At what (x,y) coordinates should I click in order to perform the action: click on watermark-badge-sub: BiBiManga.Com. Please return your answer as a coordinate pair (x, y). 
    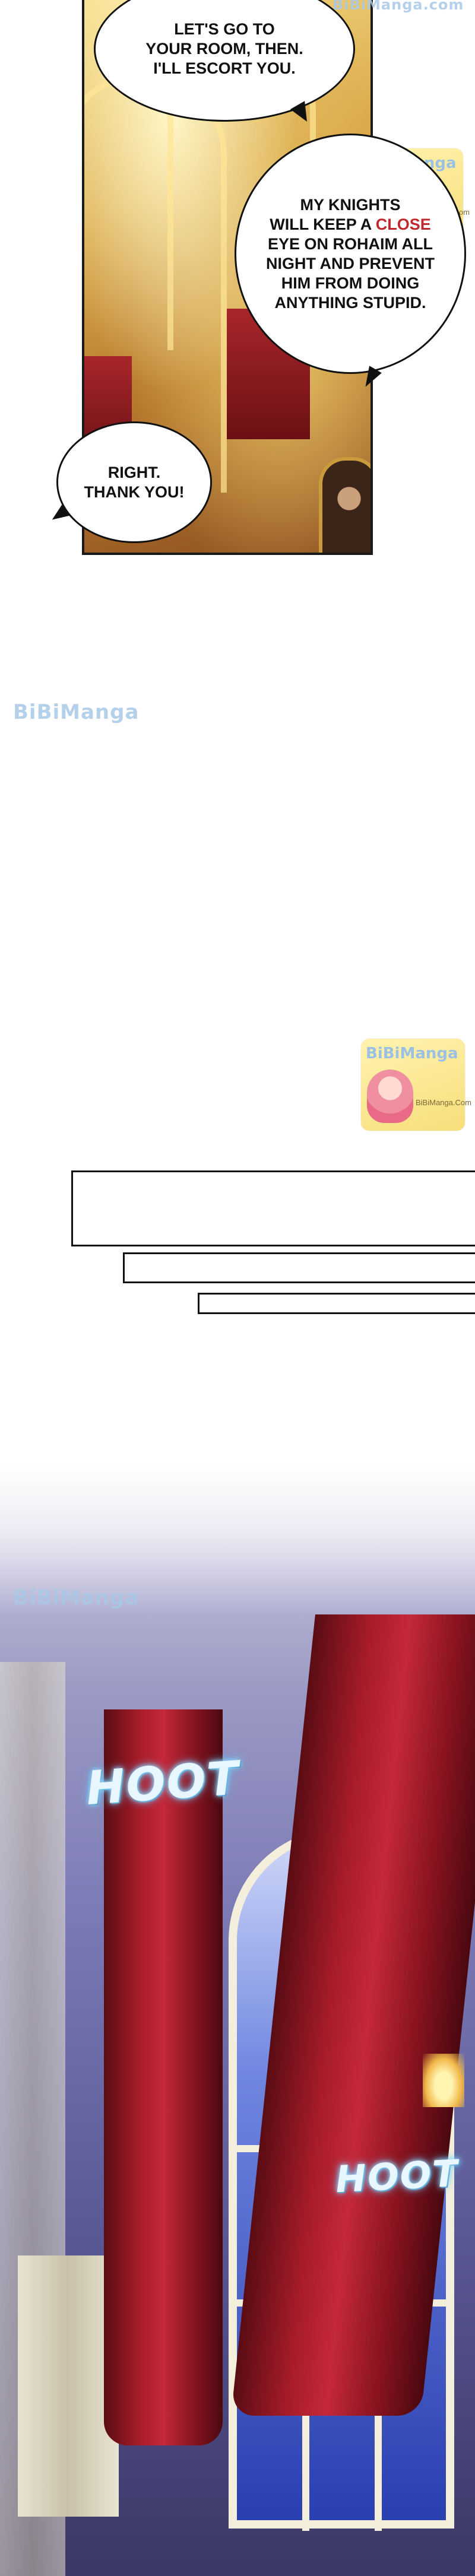
    Looking at the image, I should click on (443, 1102).